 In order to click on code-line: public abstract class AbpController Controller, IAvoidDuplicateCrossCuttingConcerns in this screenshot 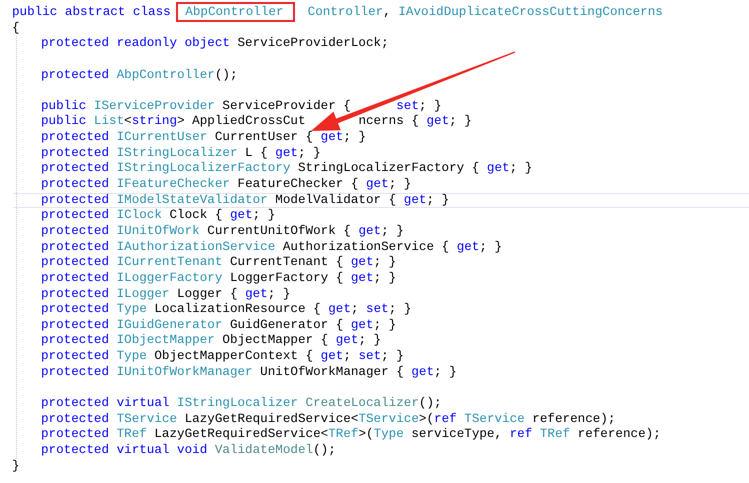, I will do `click(380, 13)`.